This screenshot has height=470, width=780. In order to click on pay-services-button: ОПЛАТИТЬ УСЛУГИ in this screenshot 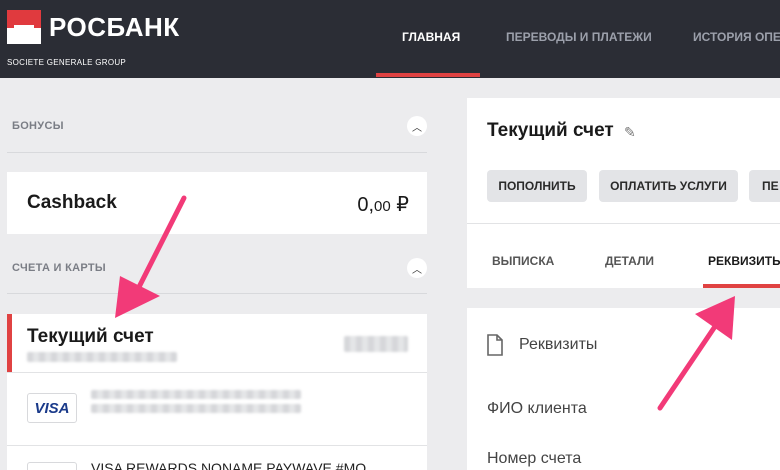, I will do `click(668, 186)`.